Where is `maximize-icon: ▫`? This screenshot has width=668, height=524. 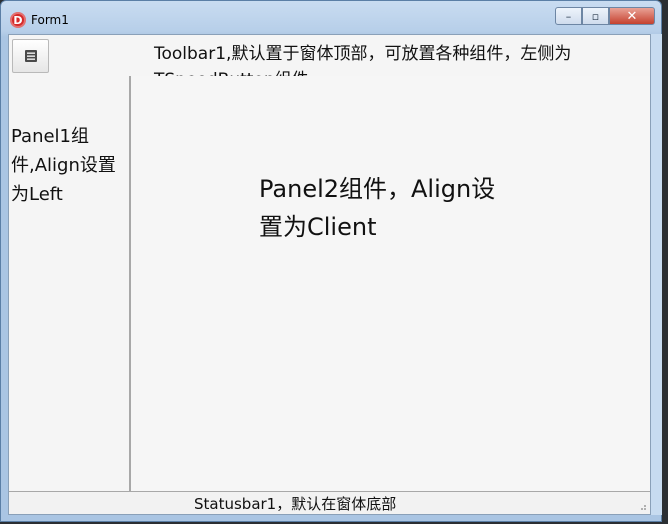 maximize-icon: ▫ is located at coordinates (595, 16).